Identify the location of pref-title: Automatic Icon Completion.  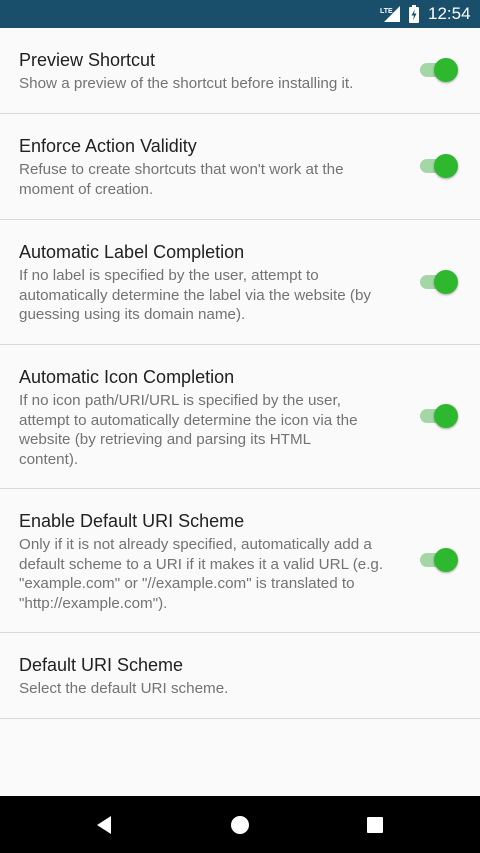
(127, 377).